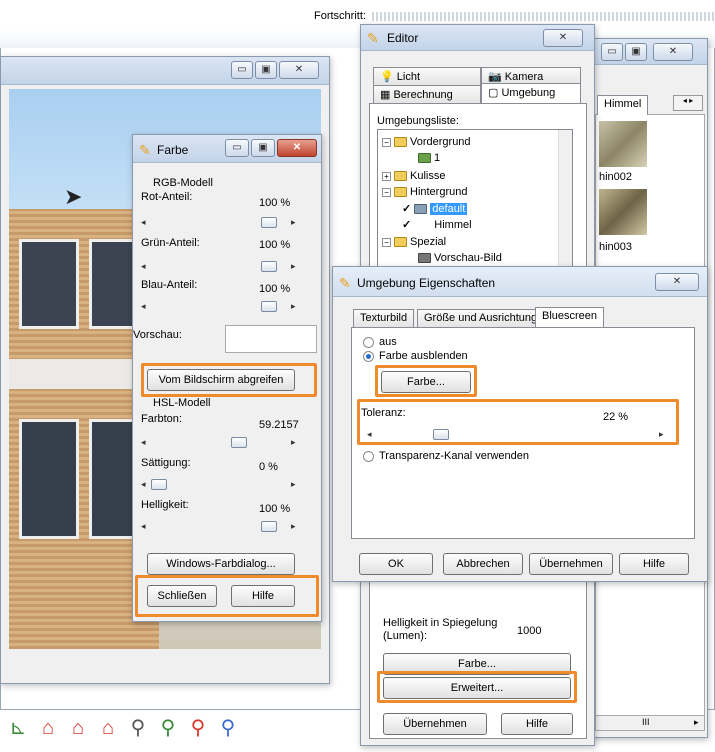 Image resolution: width=715 pixels, height=752 pixels. Describe the element at coordinates (221, 223) in the screenshot. I see `rot-slider: ◂ ▸` at that location.